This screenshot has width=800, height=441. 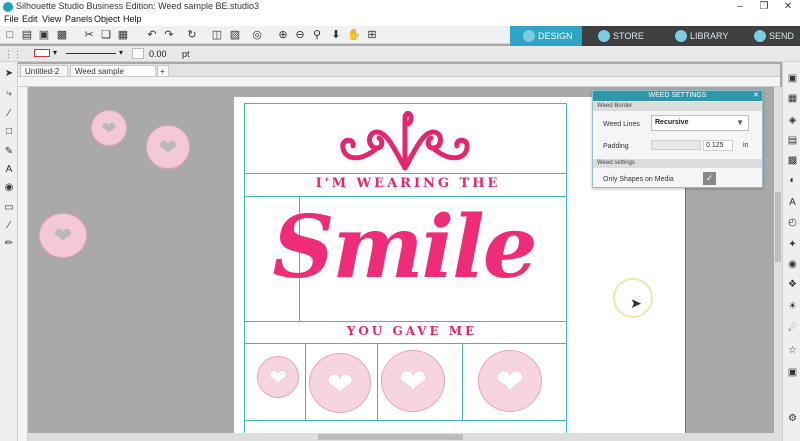 What do you see at coordinates (163, 71) in the screenshot?
I see `add-tab-button: +` at bounding box center [163, 71].